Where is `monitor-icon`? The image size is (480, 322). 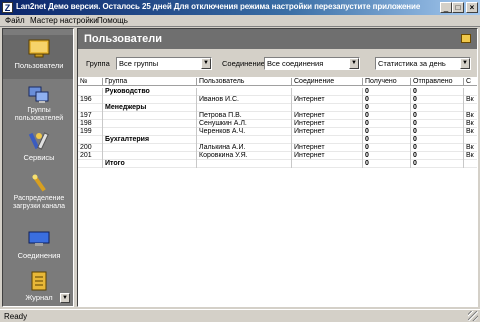 monitor-icon is located at coordinates (39, 49).